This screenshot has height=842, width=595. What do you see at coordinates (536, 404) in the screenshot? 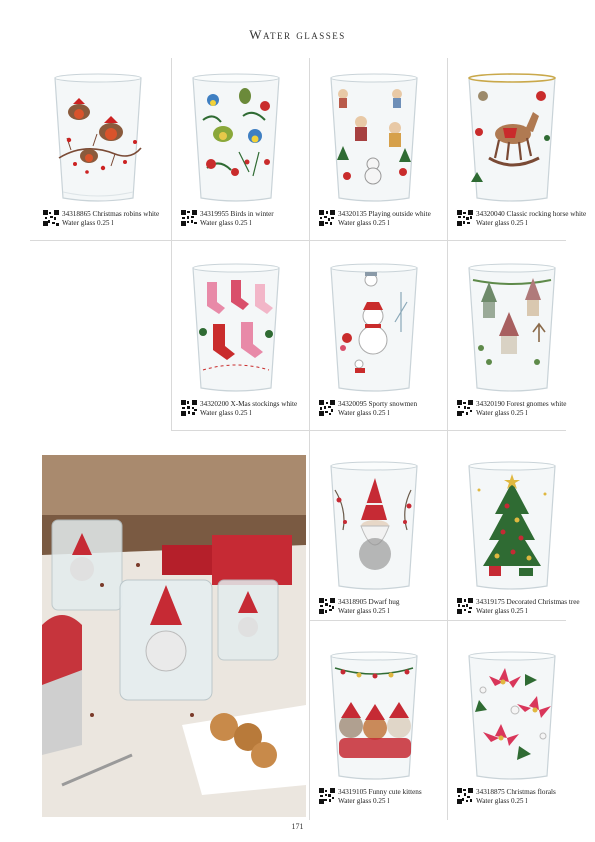
I see `product-name: Forest gnomes white` at bounding box center [536, 404].